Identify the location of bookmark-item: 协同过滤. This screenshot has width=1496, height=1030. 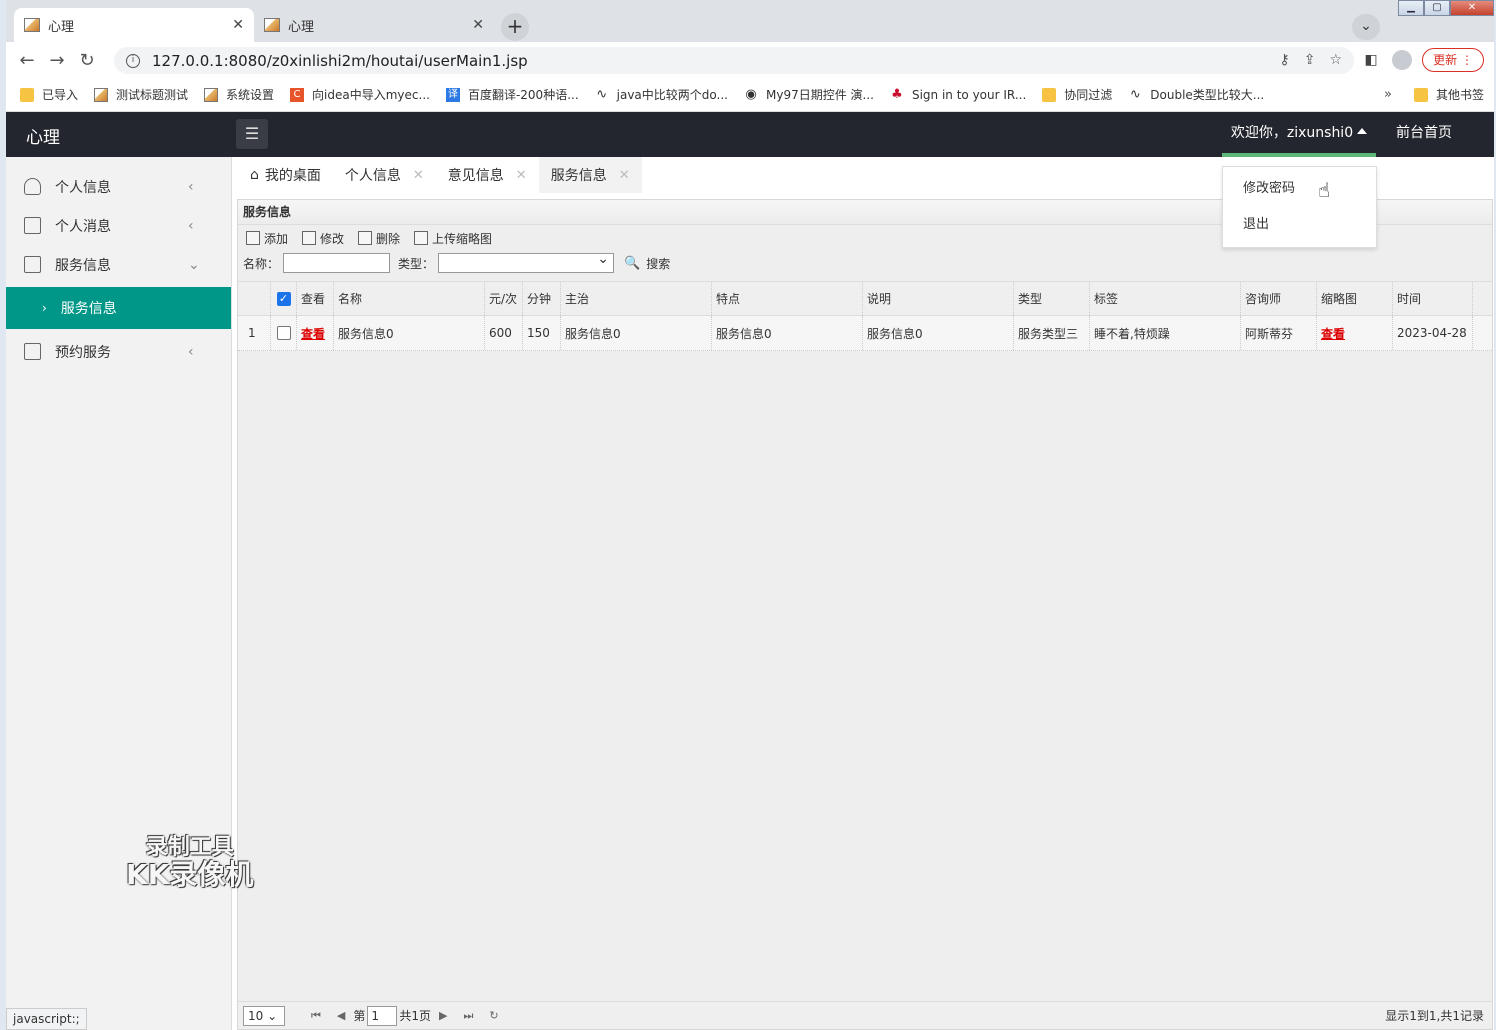
(1077, 94).